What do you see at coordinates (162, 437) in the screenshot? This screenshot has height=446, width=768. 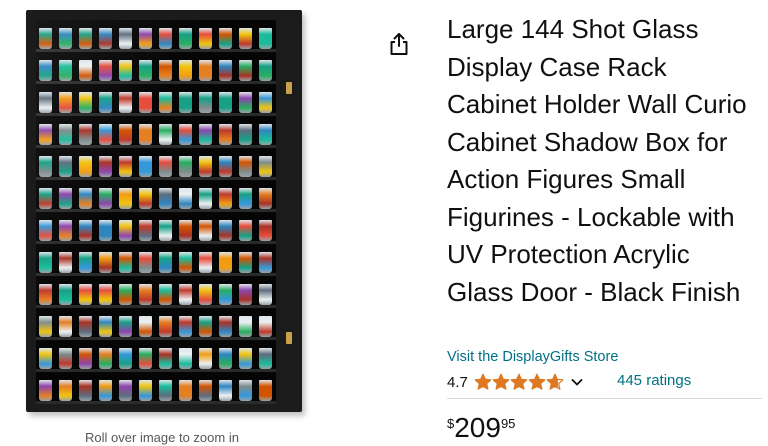 I see `zoom-hint: Roll over image to zoom in` at bounding box center [162, 437].